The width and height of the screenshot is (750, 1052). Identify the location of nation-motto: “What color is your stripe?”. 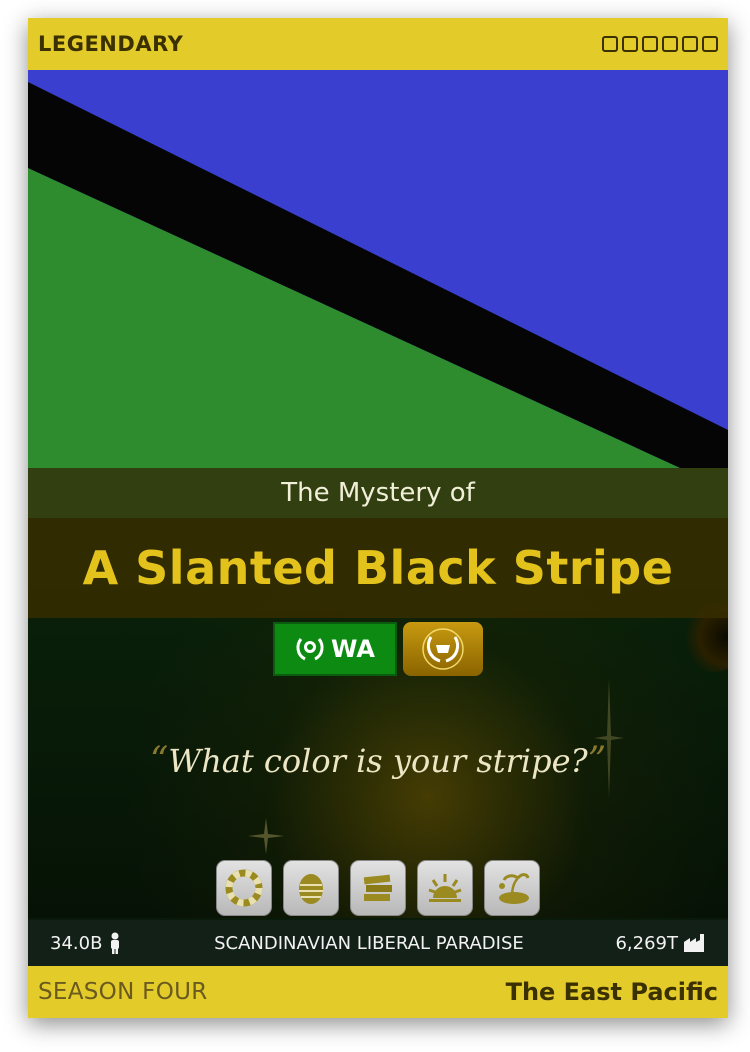
(378, 760).